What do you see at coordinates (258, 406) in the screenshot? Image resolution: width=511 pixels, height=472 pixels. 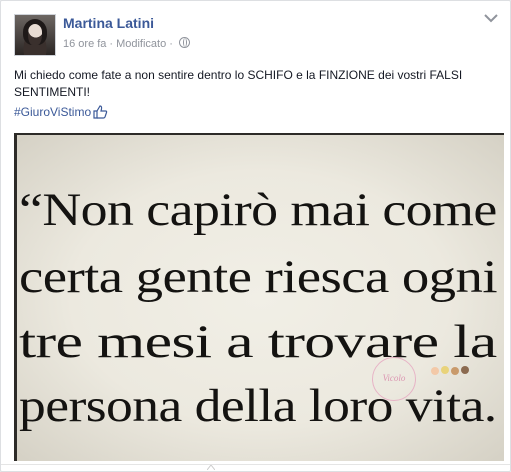 I see `image-text-line: persona della loro vita.` at bounding box center [258, 406].